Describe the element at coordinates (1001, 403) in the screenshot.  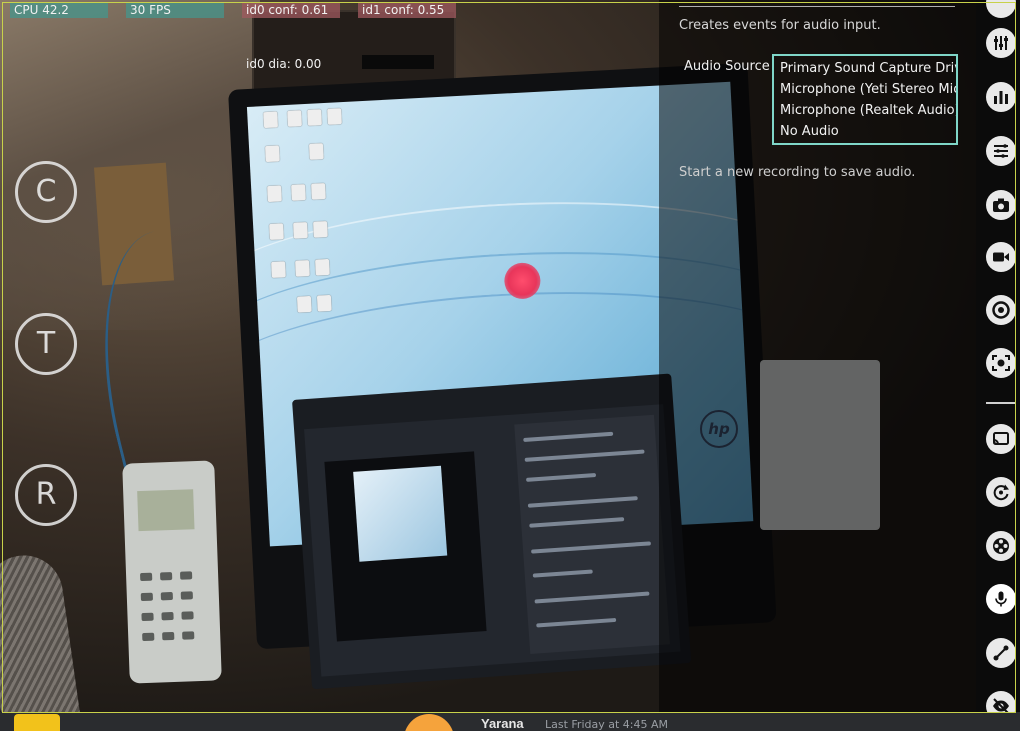
I see `toolbar-separator` at that location.